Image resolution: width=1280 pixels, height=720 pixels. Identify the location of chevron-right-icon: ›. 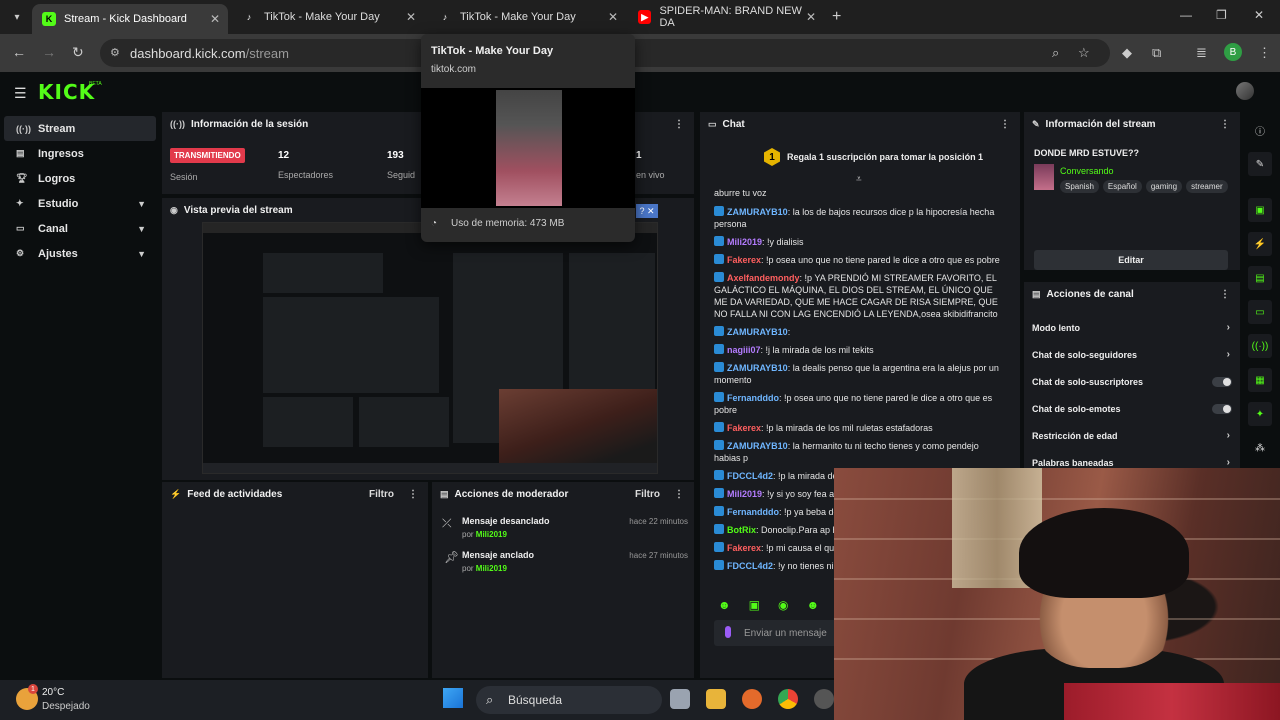
(1228, 354).